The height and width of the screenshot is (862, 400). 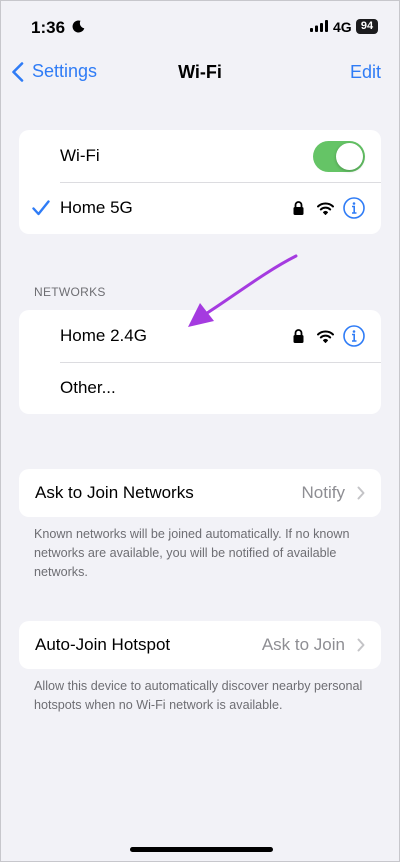 I want to click on wifi-label: Wi-Fi, so click(x=80, y=155).